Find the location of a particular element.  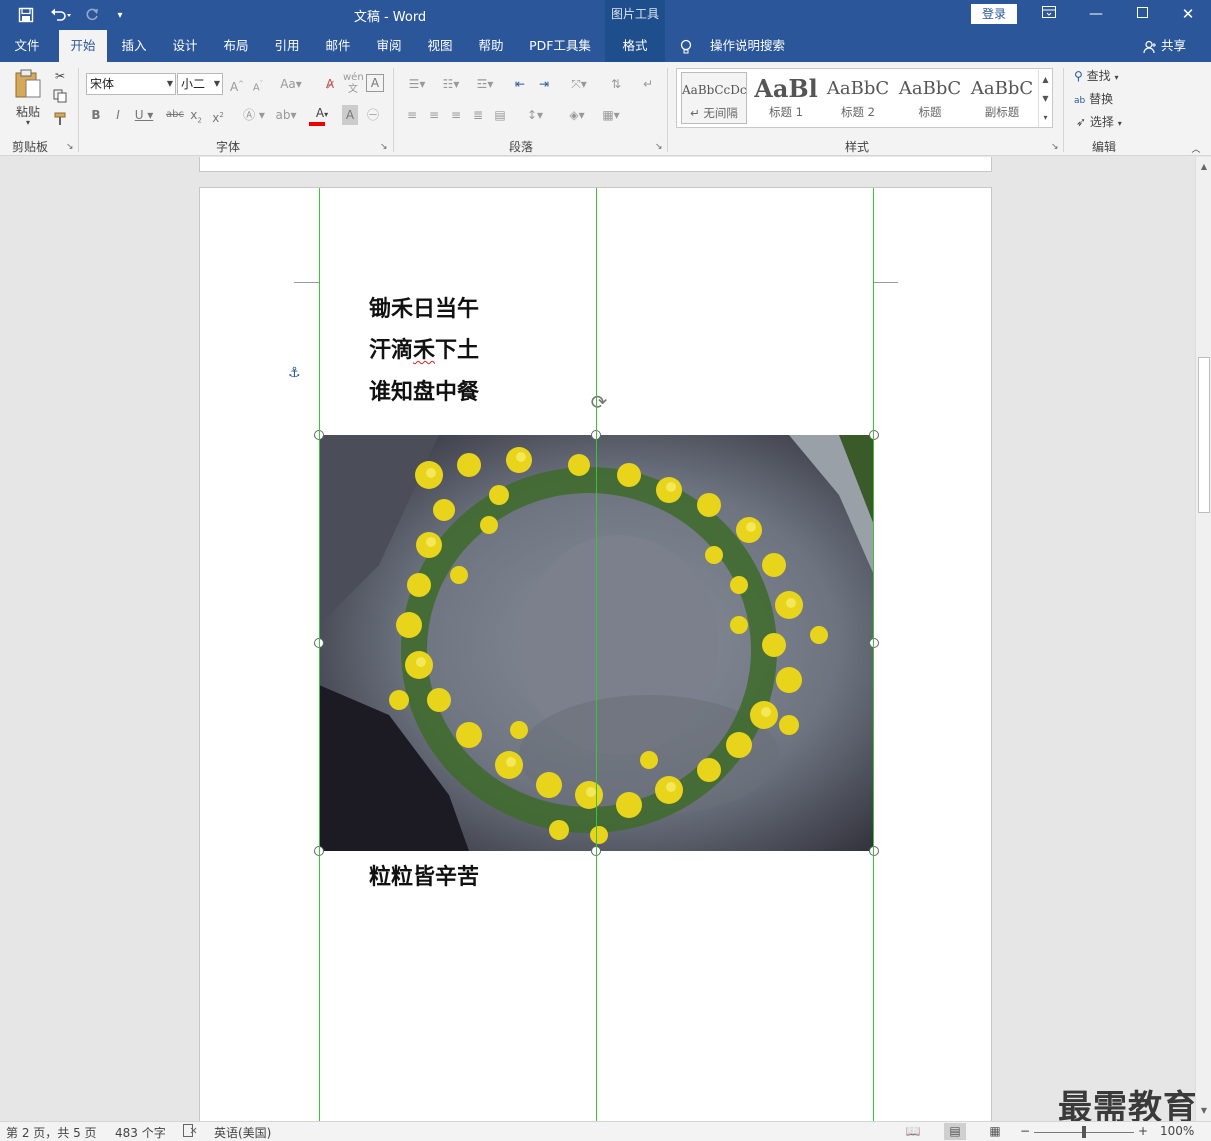

multilevel-list-icon: ☲▾ is located at coordinates (485, 84).